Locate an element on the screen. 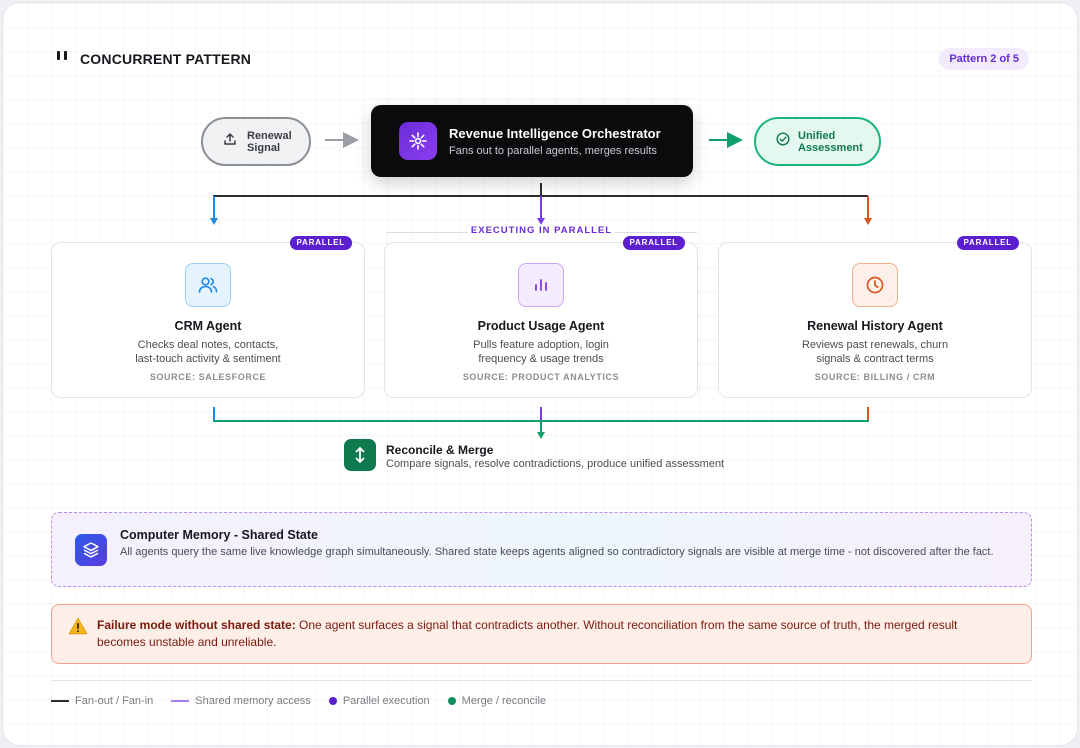 This screenshot has width=1080, height=748. legend-item-shared-memory: Shared memory access is located at coordinates (241, 701).